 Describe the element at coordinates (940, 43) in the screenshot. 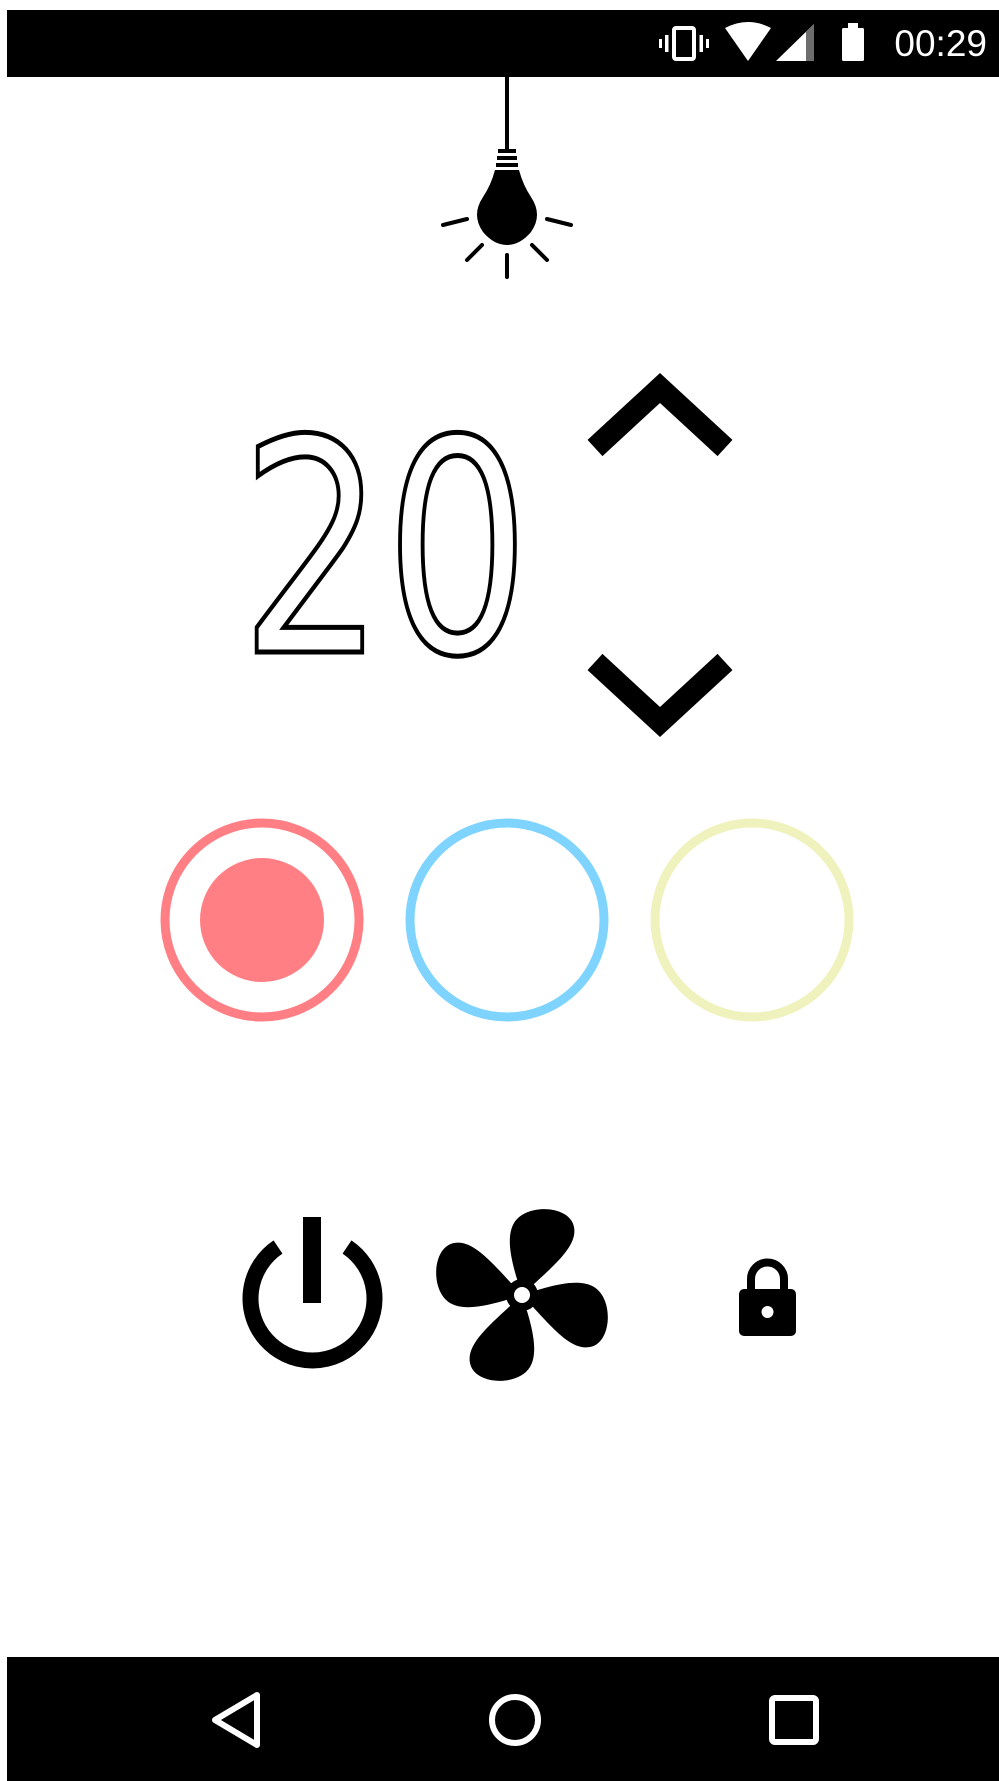

I see `status-time: 00:29` at that location.